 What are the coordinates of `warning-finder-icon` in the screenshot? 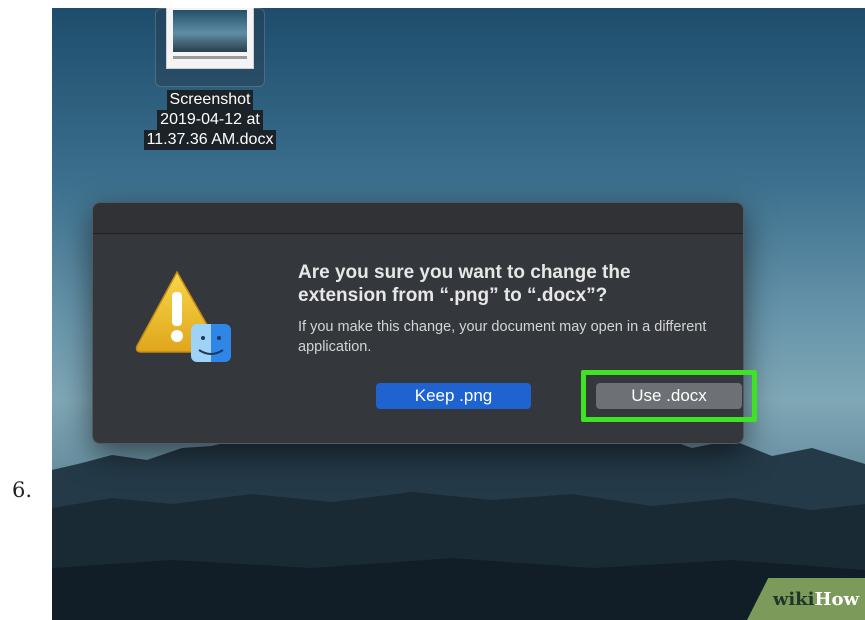 It's located at (183, 316).